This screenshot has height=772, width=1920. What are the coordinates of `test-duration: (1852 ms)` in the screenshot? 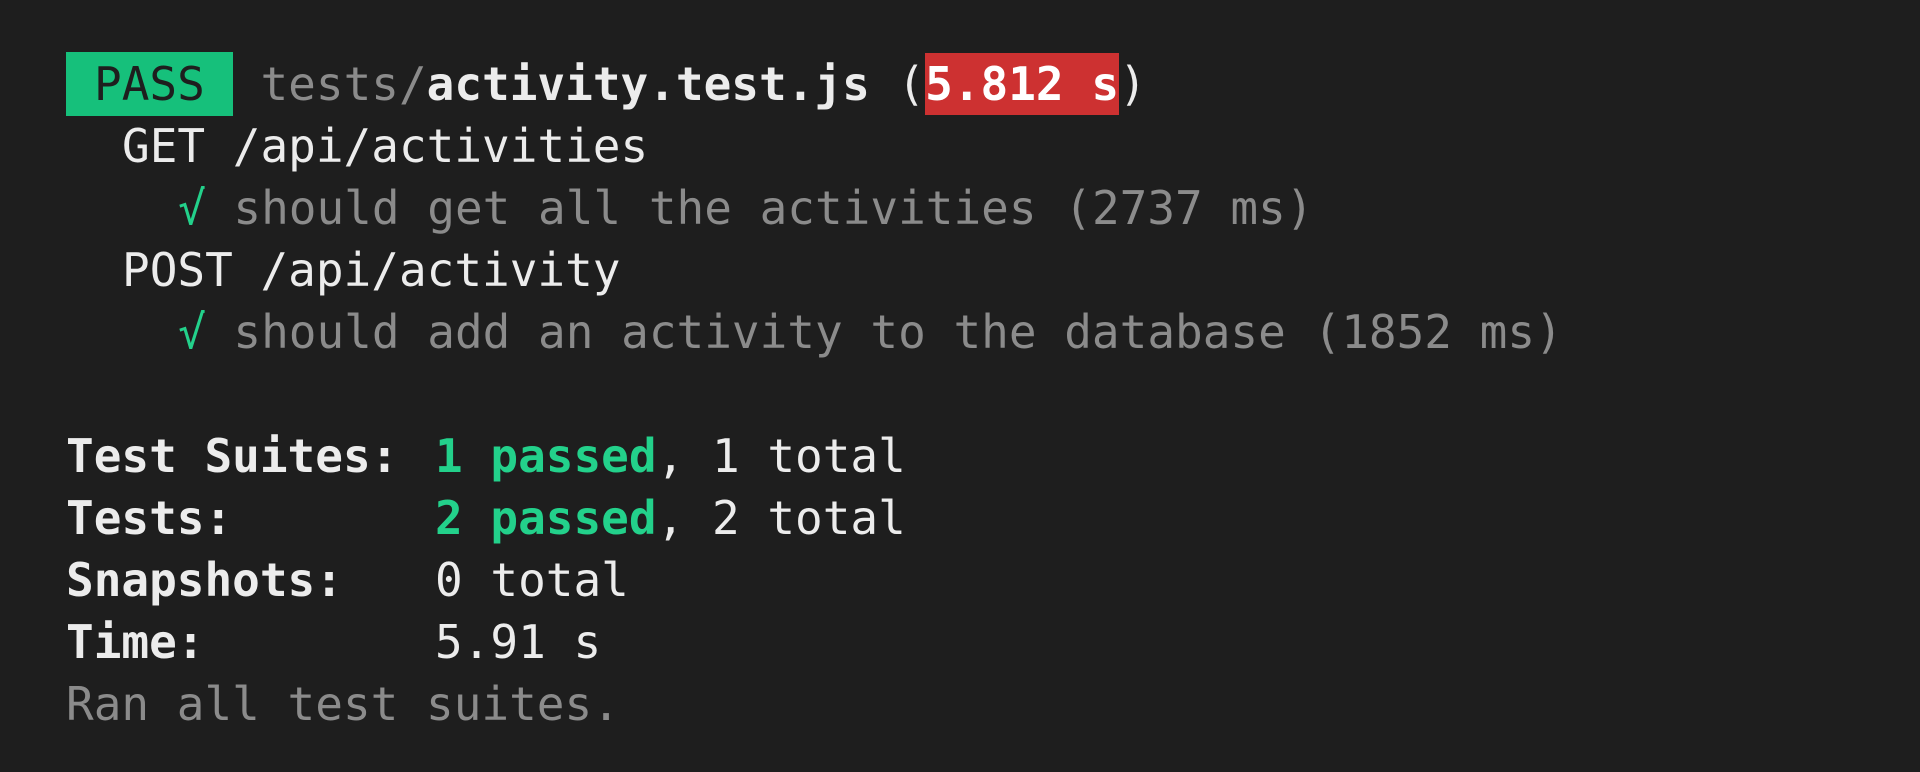 It's located at (1438, 332).